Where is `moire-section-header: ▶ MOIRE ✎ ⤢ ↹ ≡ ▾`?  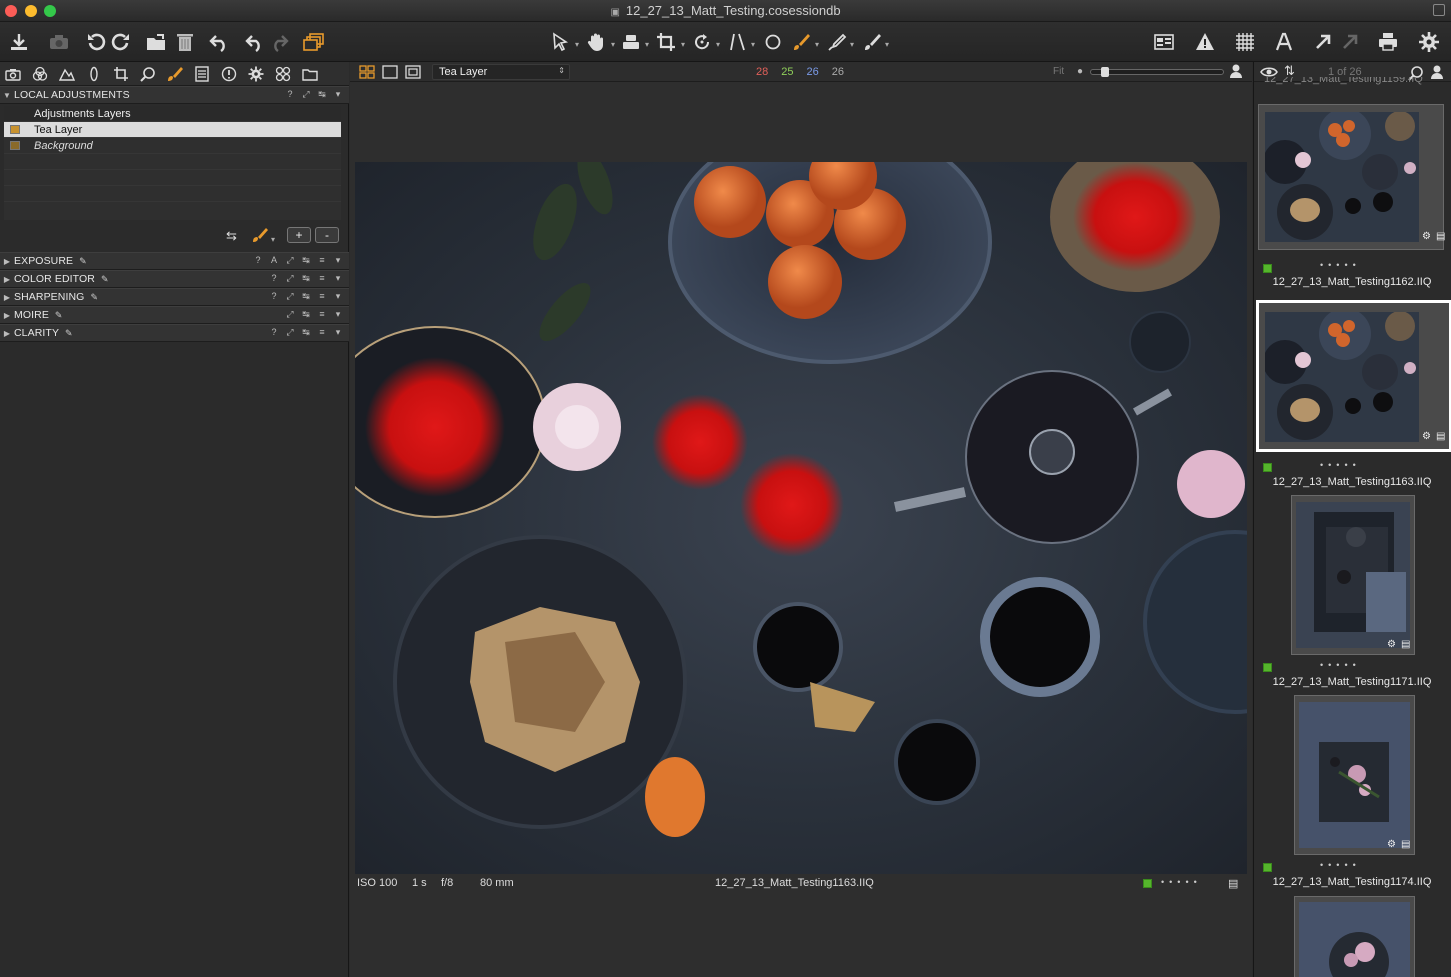
moire-section-header: ▶ MOIRE ✎ ⤢ ↹ ≡ ▾ is located at coordinates (174, 315).